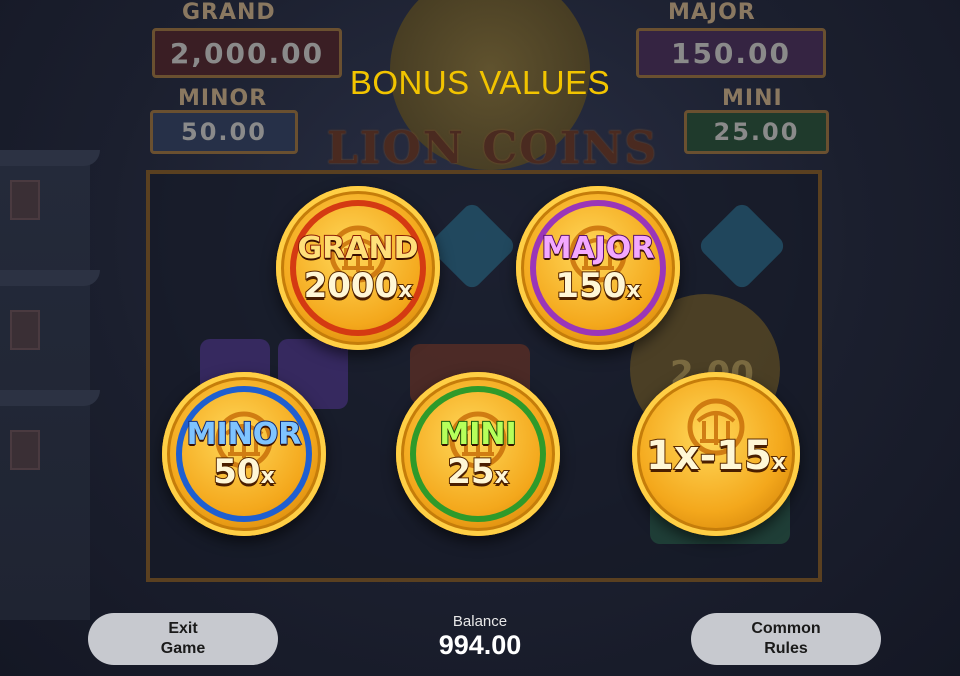  What do you see at coordinates (244, 472) in the screenshot?
I see `coin-multiplier: 50x` at bounding box center [244, 472].